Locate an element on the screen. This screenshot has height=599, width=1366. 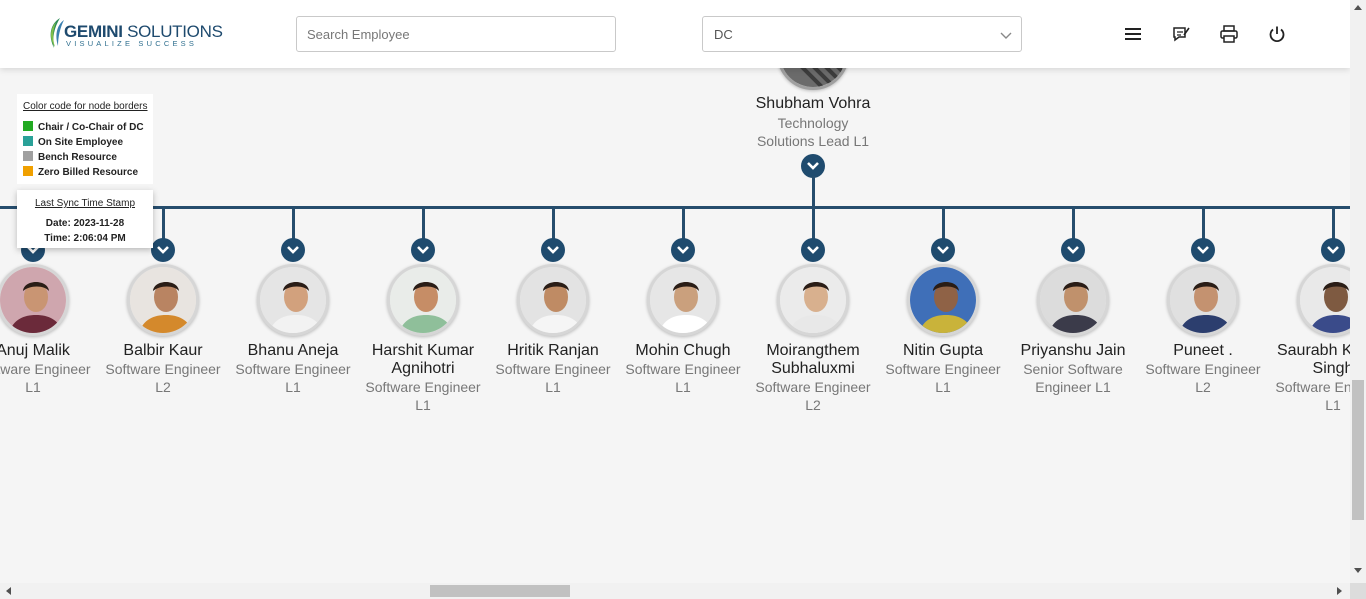
legend-item-chair: Chair / Co-Chair of DC is located at coordinates (83, 127).